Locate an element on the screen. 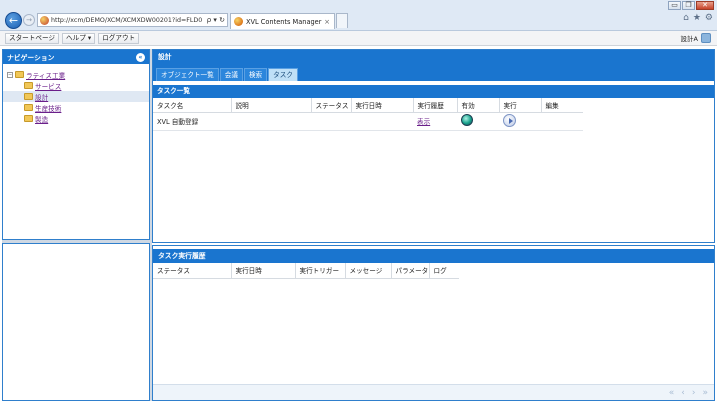 Image resolution: width=717 pixels, height=403 pixels. enabled-toggle-icon is located at coordinates (467, 120).